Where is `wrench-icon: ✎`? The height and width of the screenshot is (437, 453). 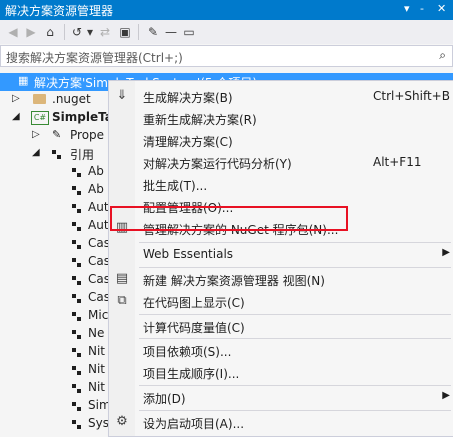
wrench-icon: ✎ is located at coordinates (57, 134).